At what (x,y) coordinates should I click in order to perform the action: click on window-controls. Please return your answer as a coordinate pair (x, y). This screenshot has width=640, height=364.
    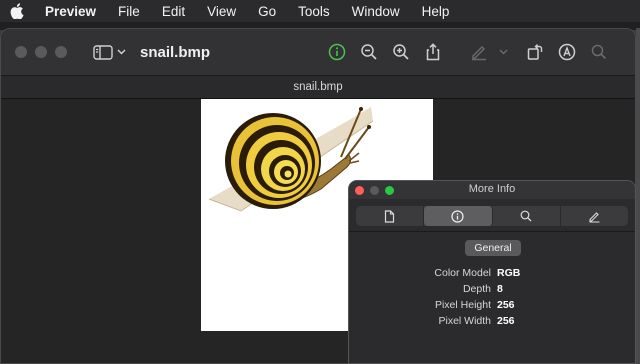
    Looking at the image, I should click on (41, 52).